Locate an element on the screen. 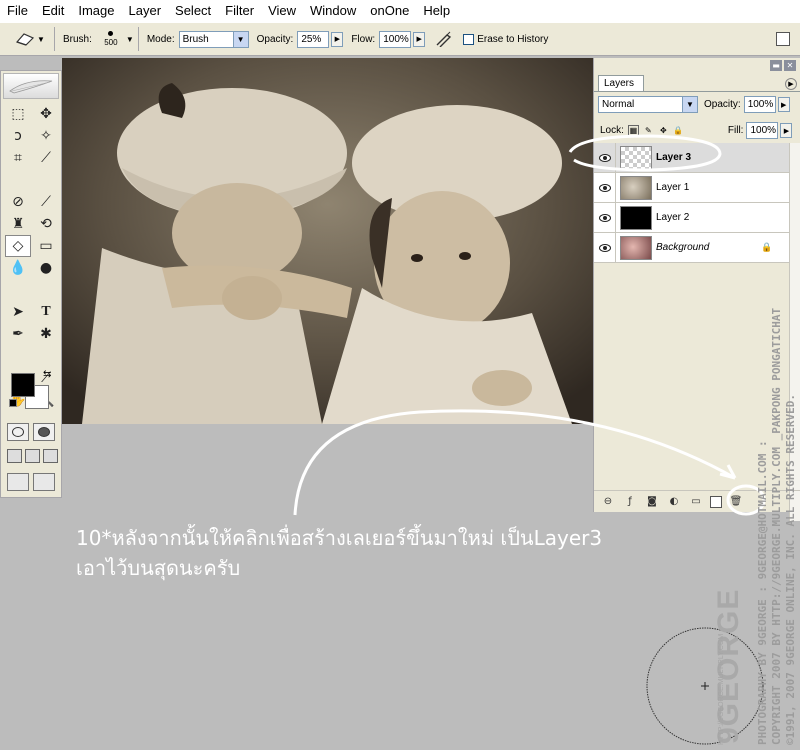 The height and width of the screenshot is (750, 800). blend-mode-select: Normal ▼ is located at coordinates (648, 104).